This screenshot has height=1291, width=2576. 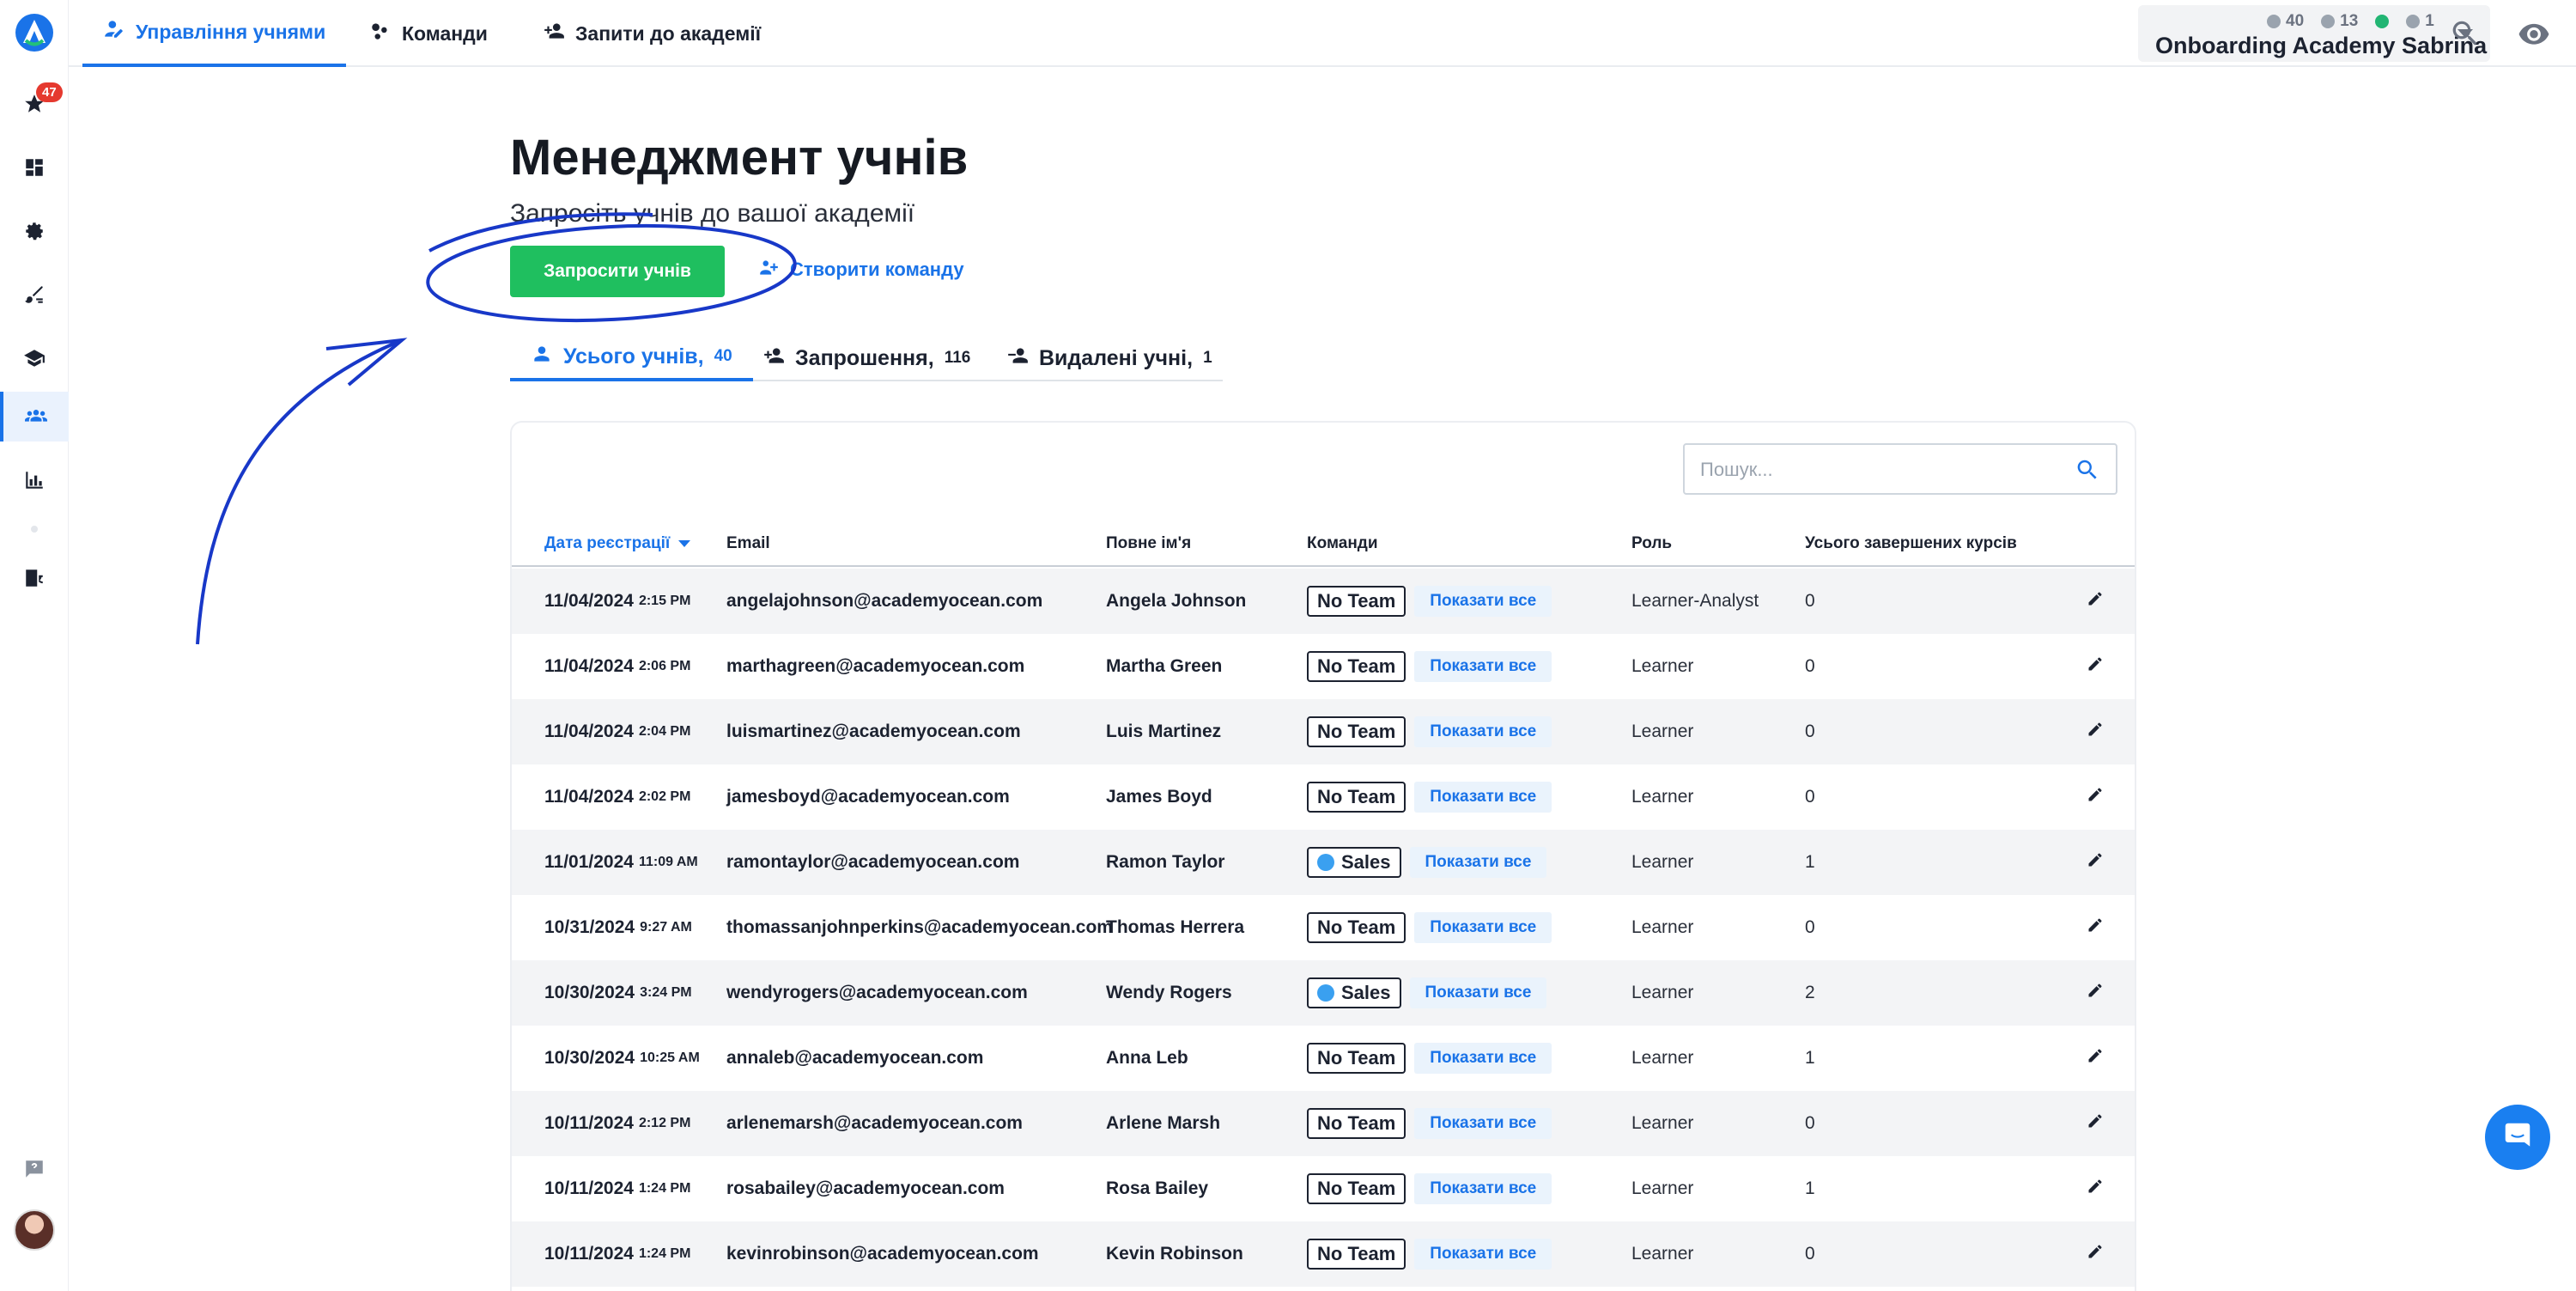 I want to click on group-add-icon, so click(x=768, y=269).